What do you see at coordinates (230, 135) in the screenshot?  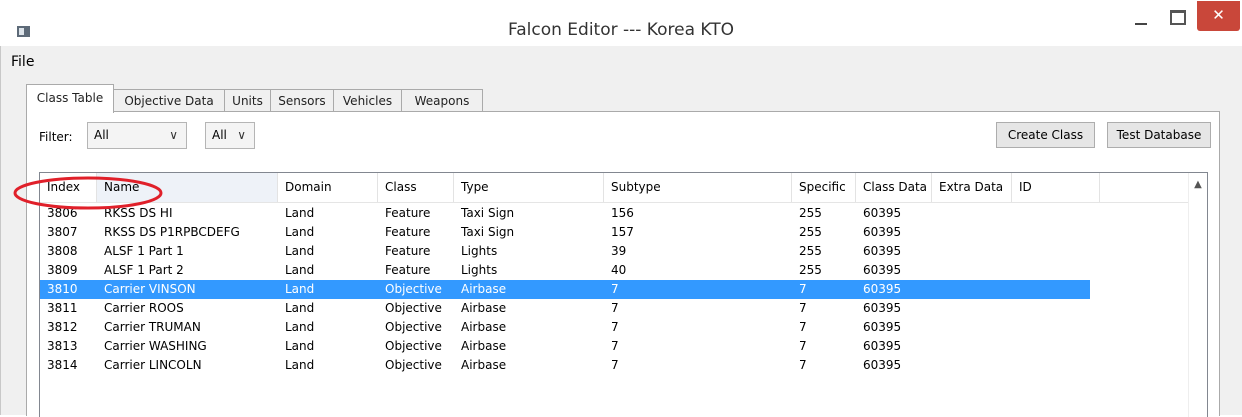 I see `filter-combo-2: All ∨` at bounding box center [230, 135].